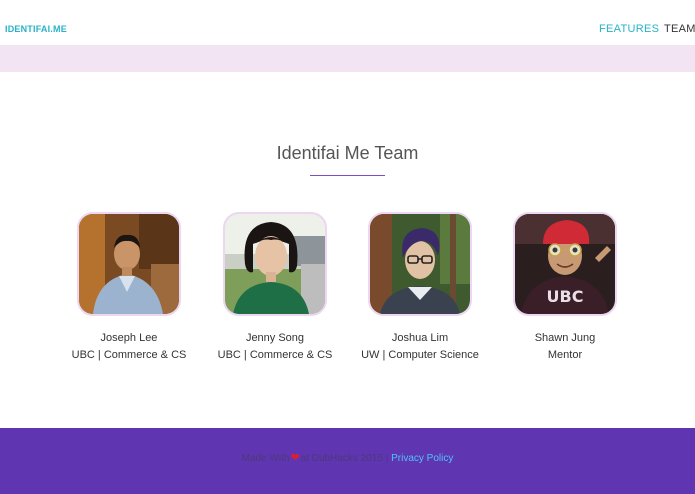 The width and height of the screenshot is (695, 494). I want to click on team-member-card: Joshua Lim UW | Computer Science, so click(420, 288).